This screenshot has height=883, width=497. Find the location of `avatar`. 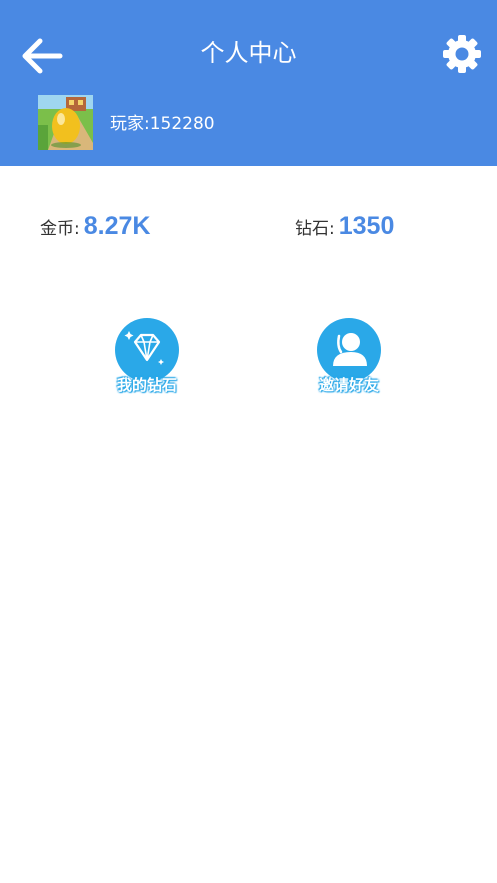

avatar is located at coordinates (65, 122).